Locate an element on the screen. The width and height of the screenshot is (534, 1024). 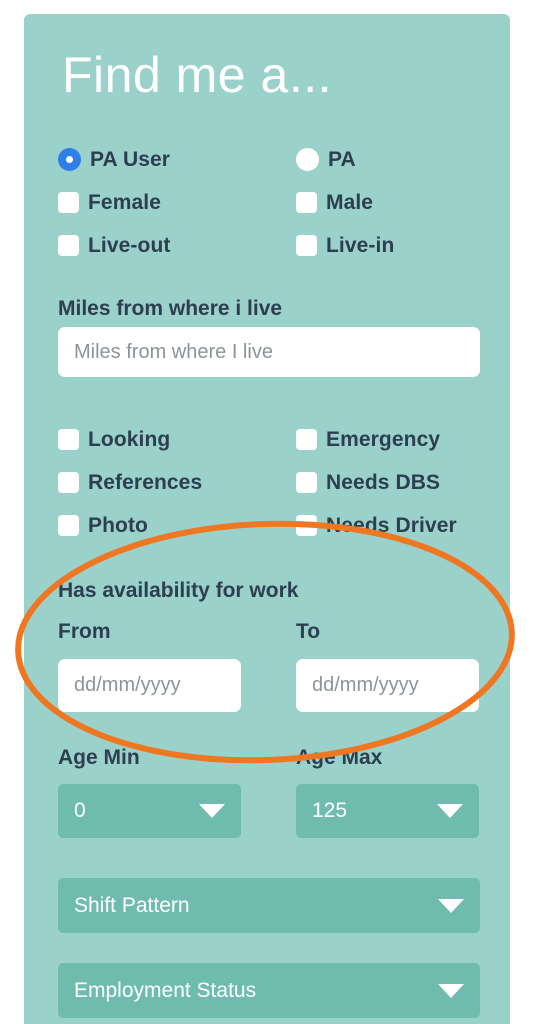
option-pa: PA is located at coordinates (392, 160).